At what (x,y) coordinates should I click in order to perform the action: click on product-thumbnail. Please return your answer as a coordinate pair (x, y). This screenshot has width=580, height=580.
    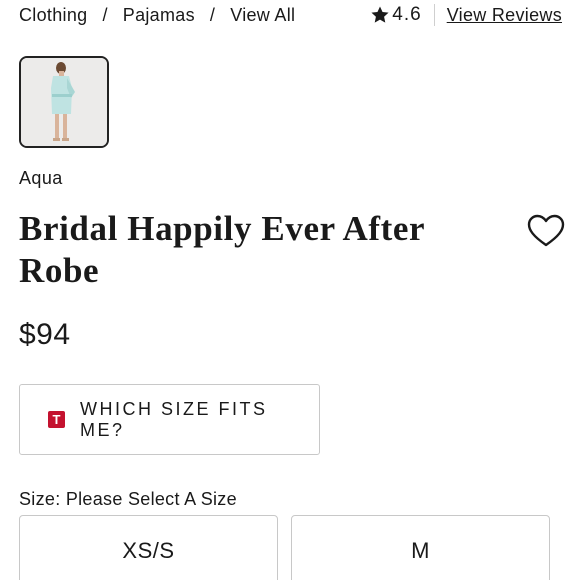
    Looking at the image, I should click on (64, 102).